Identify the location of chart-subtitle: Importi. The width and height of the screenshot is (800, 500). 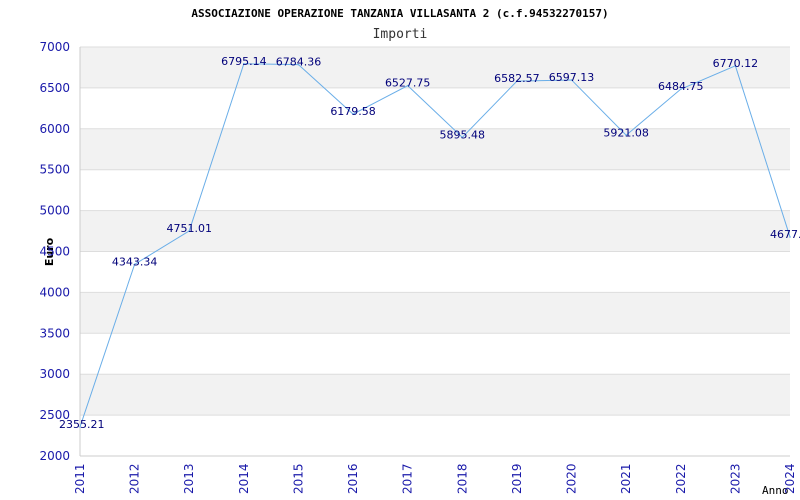
(400, 34).